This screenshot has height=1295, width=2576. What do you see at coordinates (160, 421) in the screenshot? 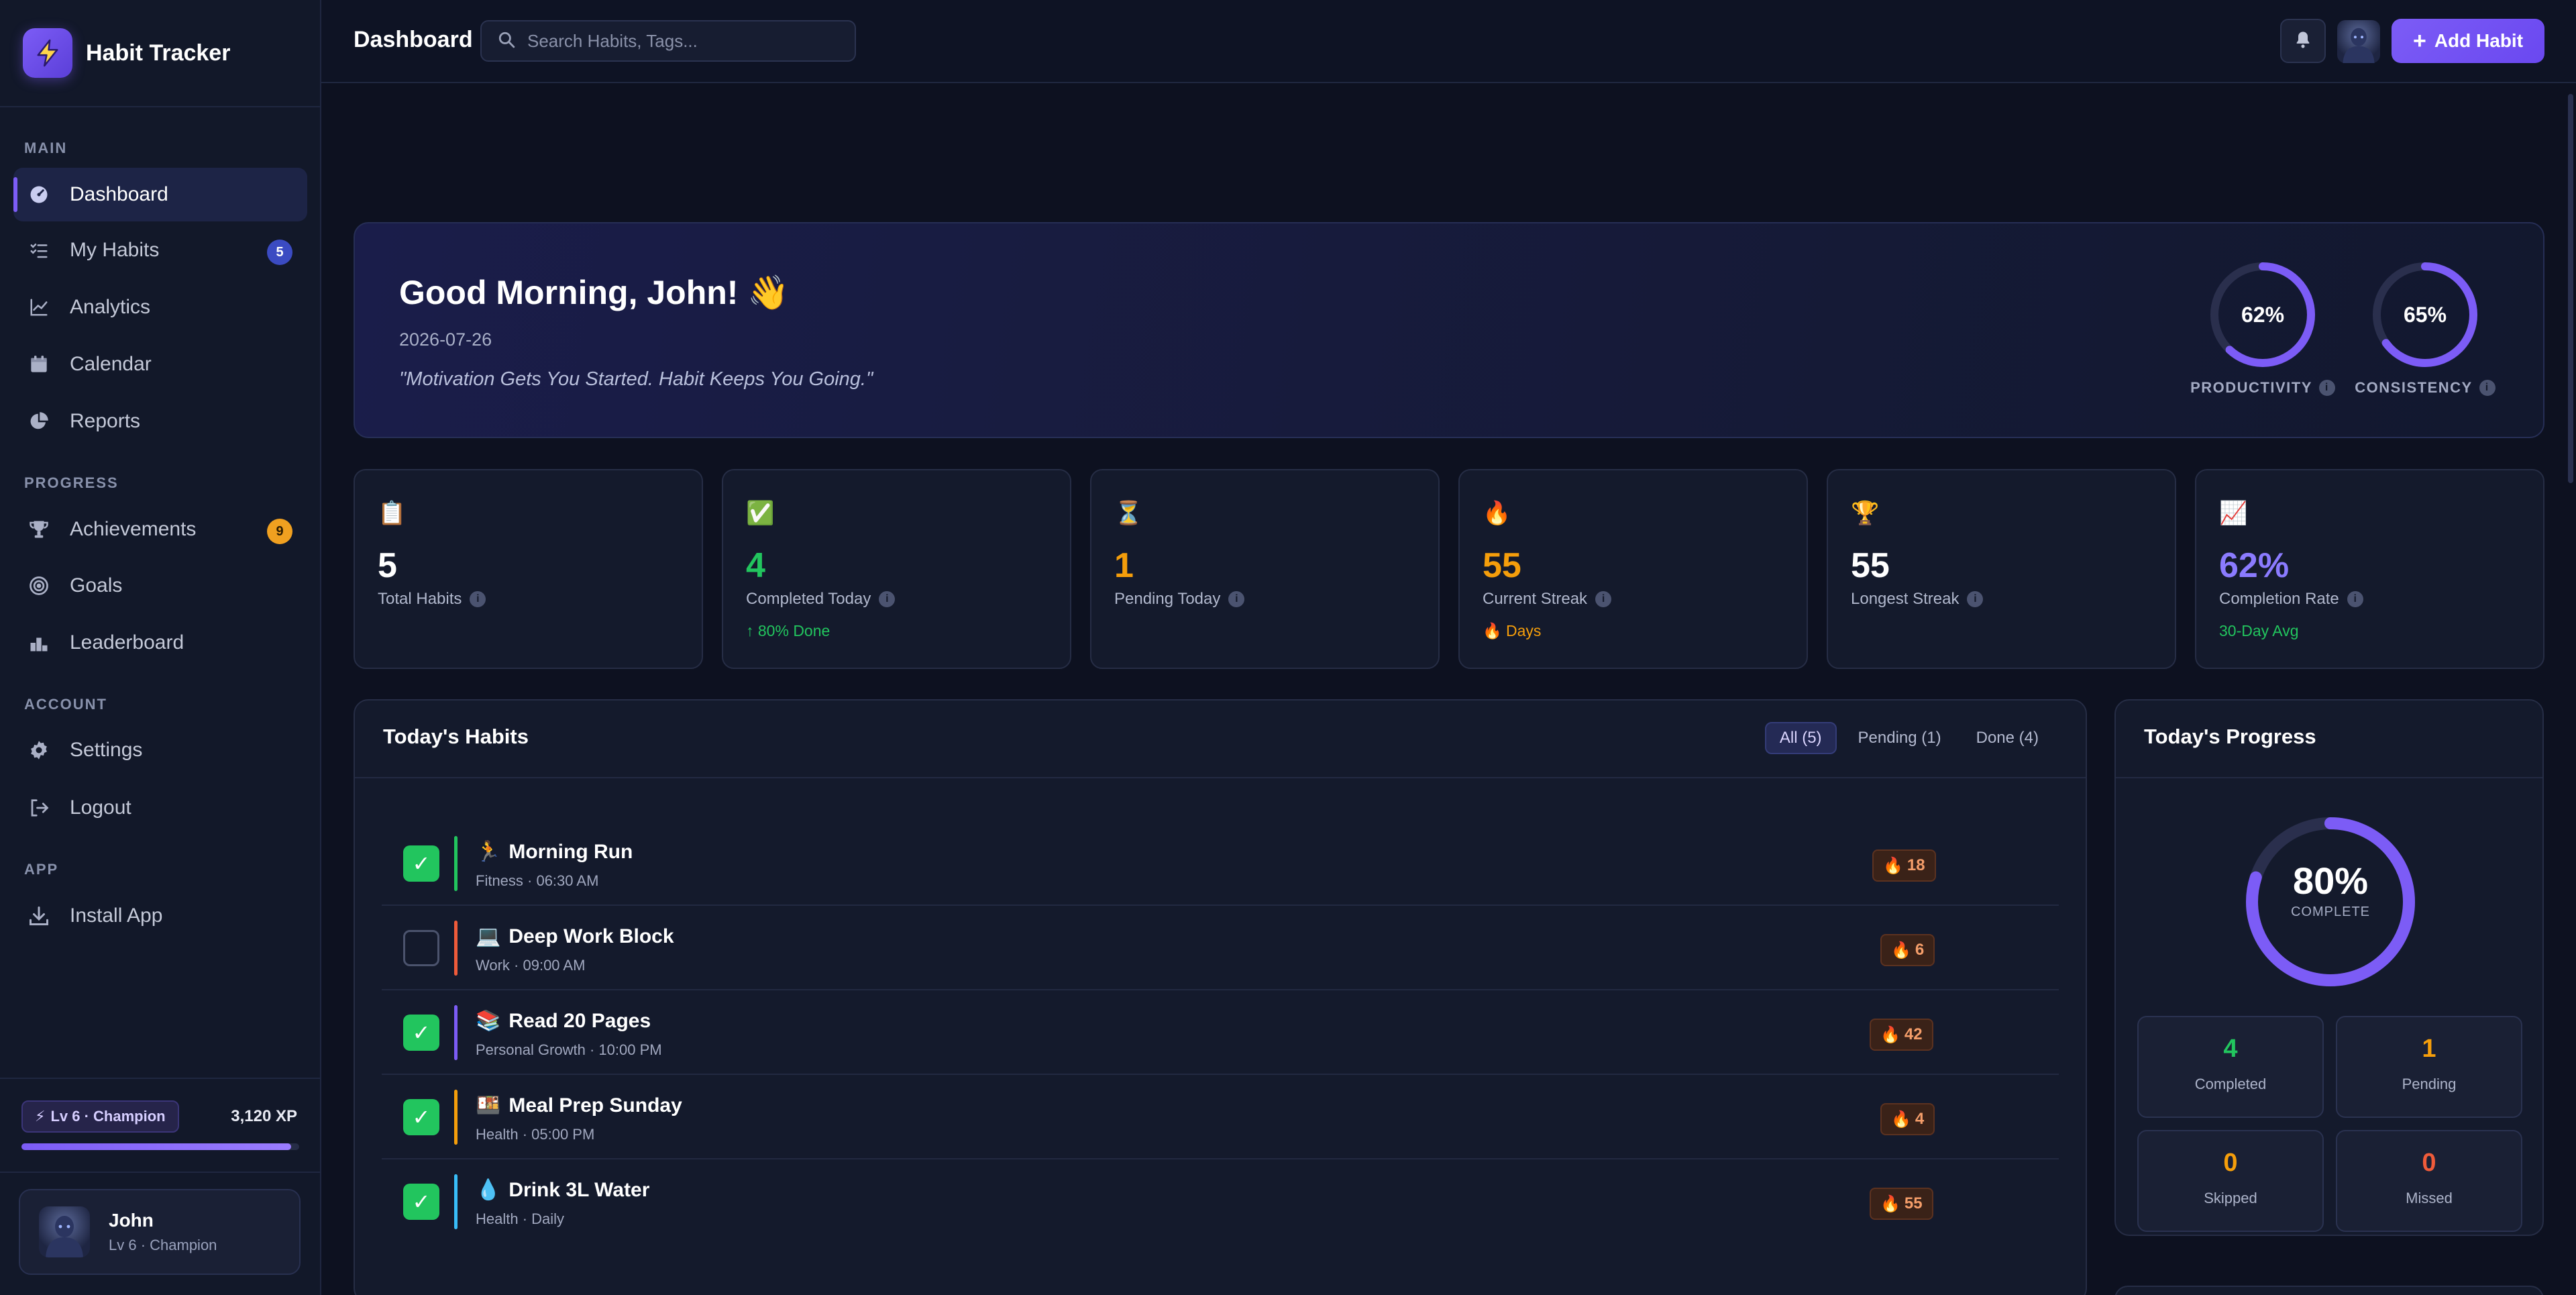
I see `sidebar-item-reports: Reports` at bounding box center [160, 421].